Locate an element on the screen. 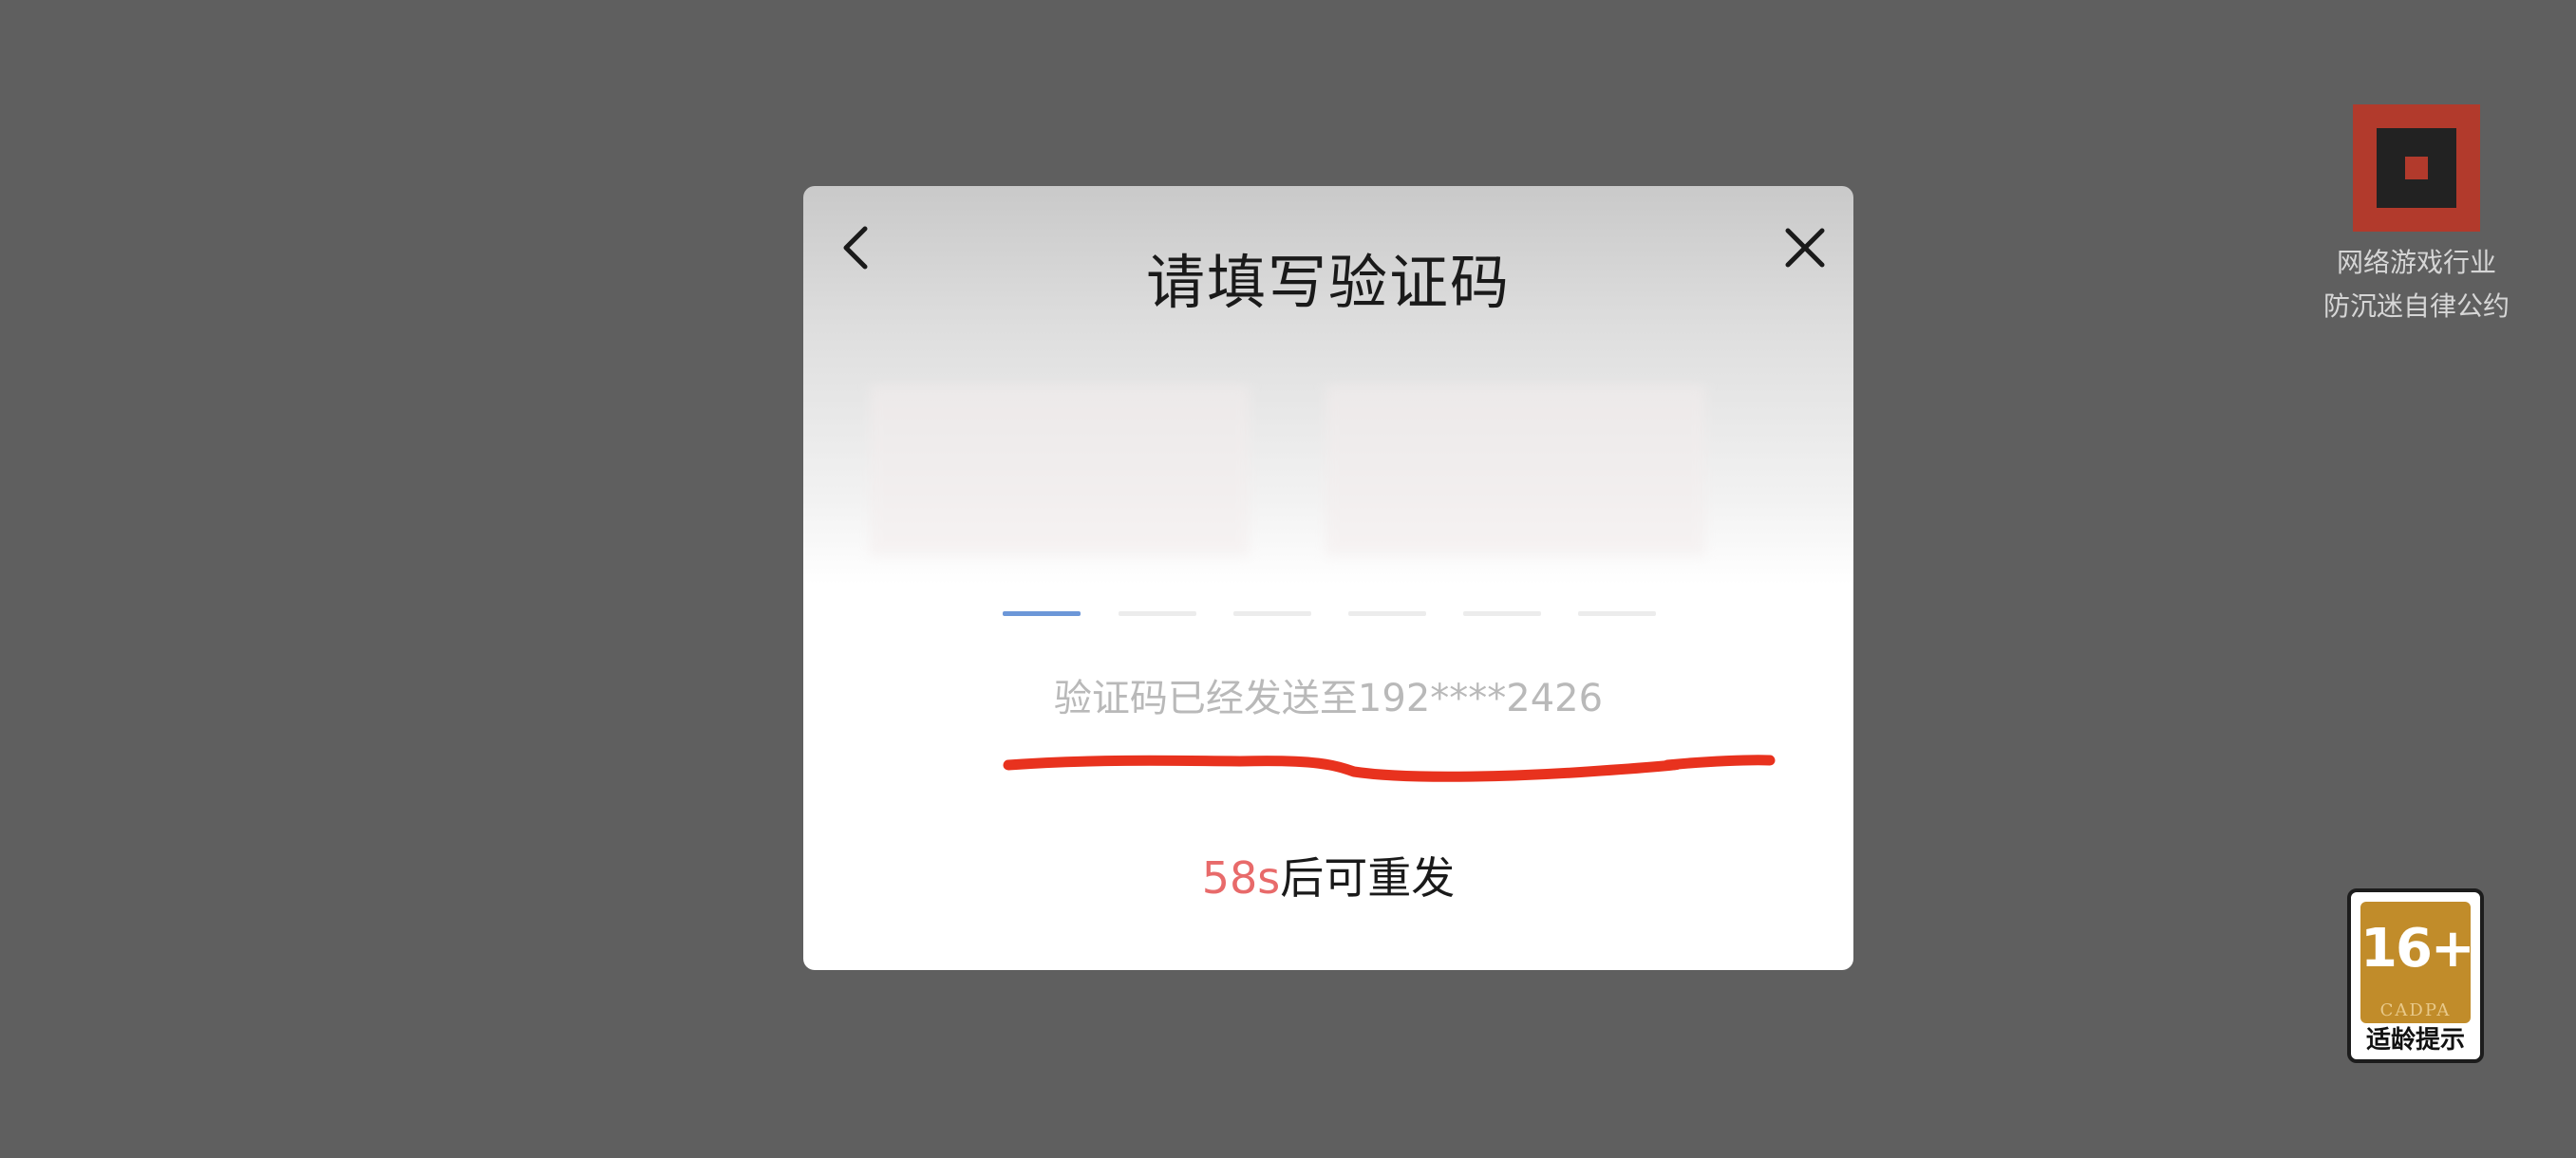  resend-countdown: 58s后可重发 is located at coordinates (1328, 878).